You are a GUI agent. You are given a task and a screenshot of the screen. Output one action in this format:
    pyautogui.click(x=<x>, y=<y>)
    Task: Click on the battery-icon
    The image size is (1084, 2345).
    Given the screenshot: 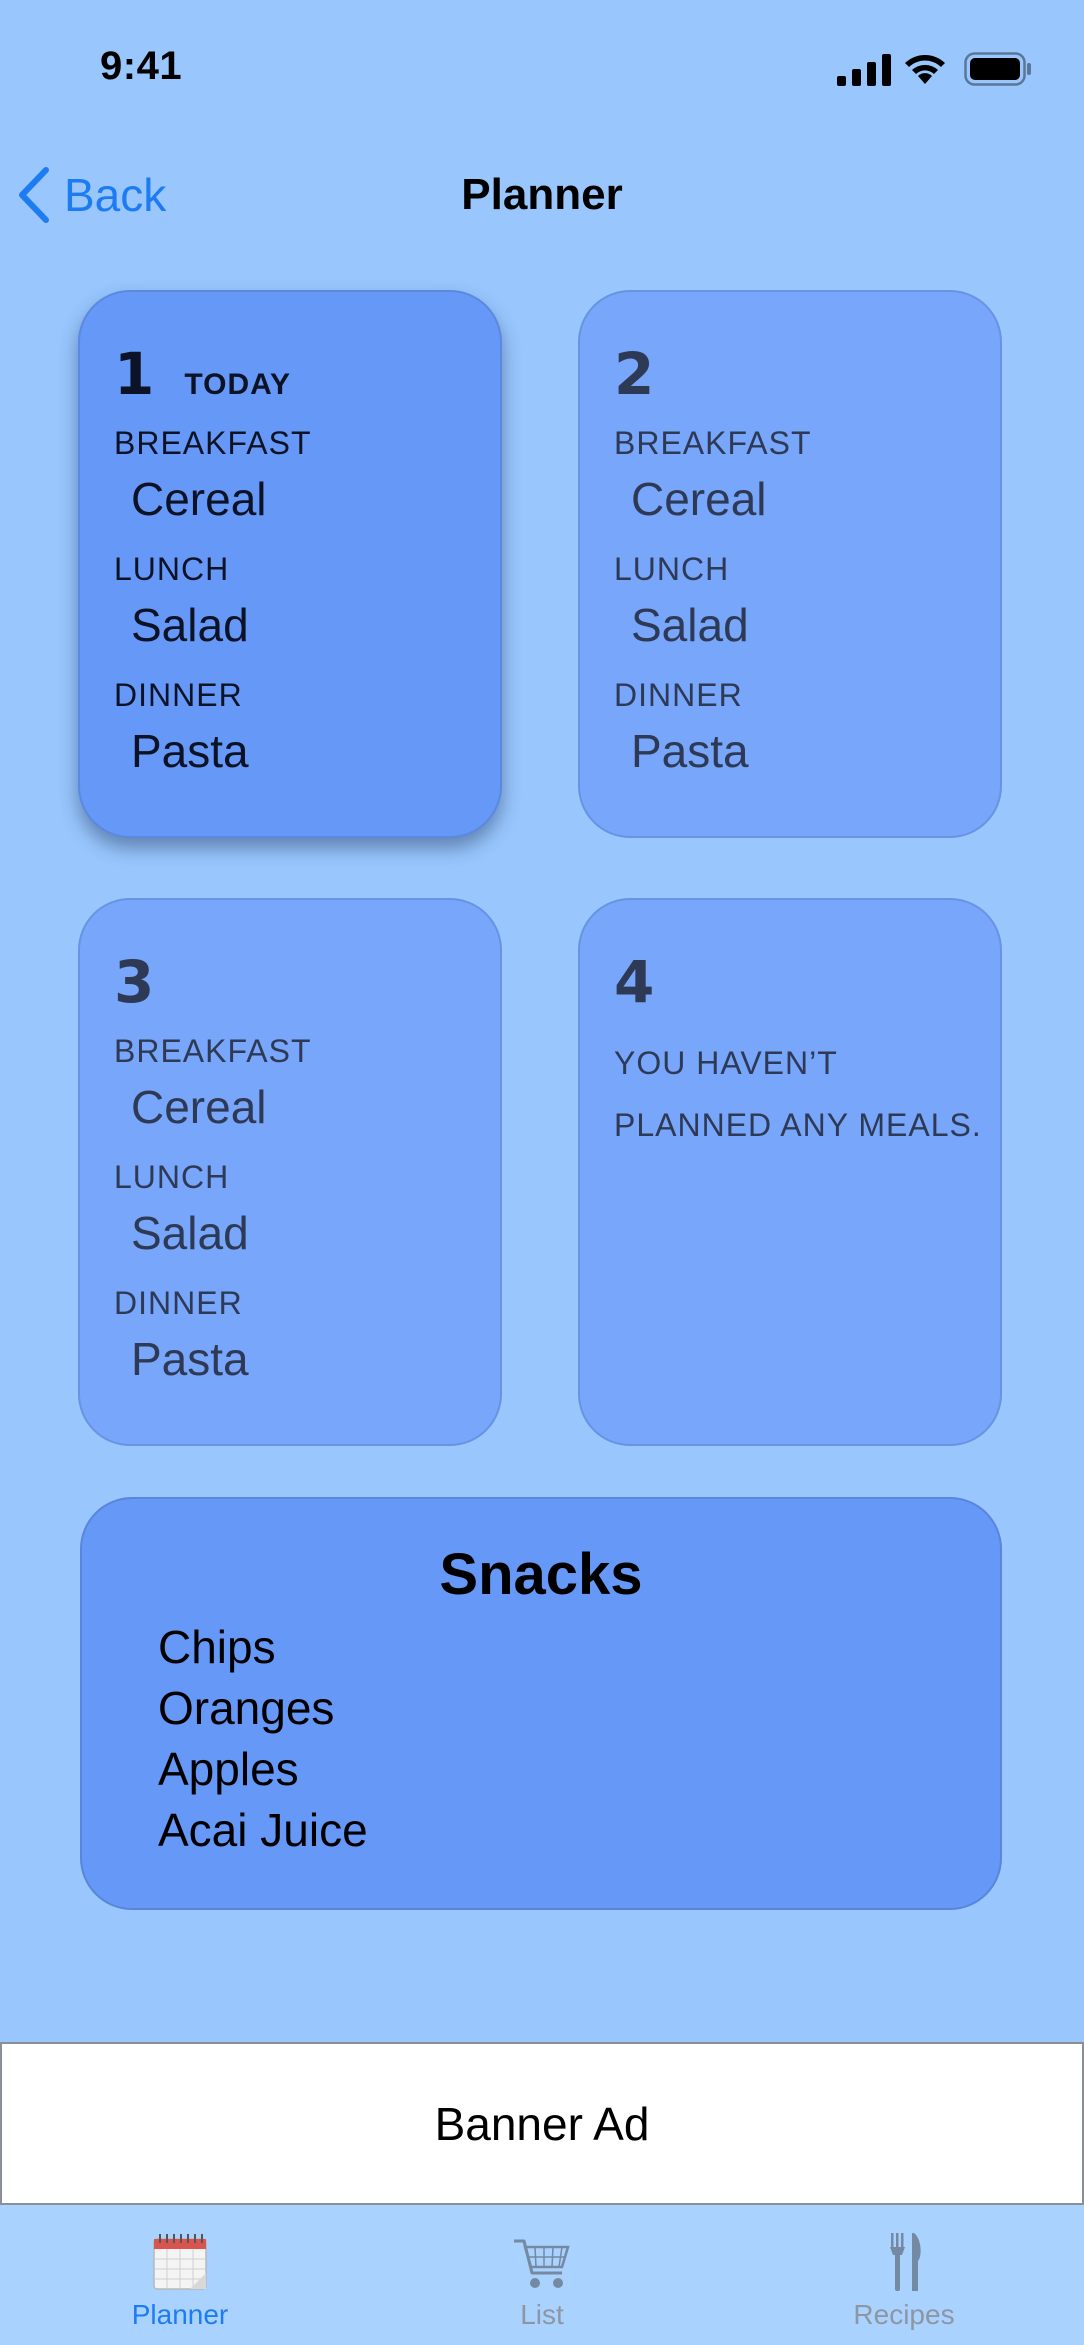 What is the action you would take?
    pyautogui.click(x=997, y=69)
    